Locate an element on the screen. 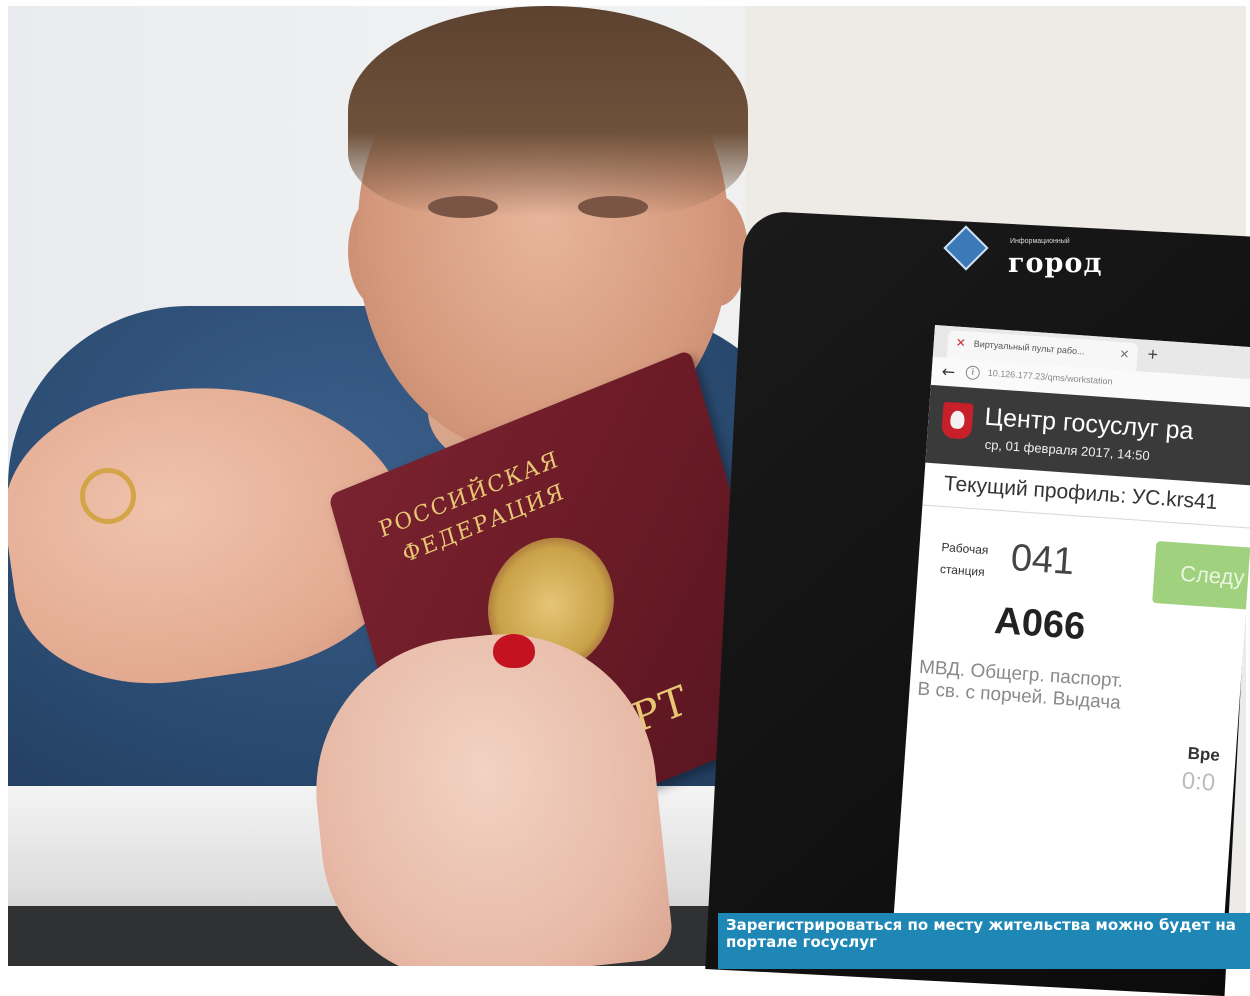 The height and width of the screenshot is (996, 1250). man-eye-right is located at coordinates (613, 207).